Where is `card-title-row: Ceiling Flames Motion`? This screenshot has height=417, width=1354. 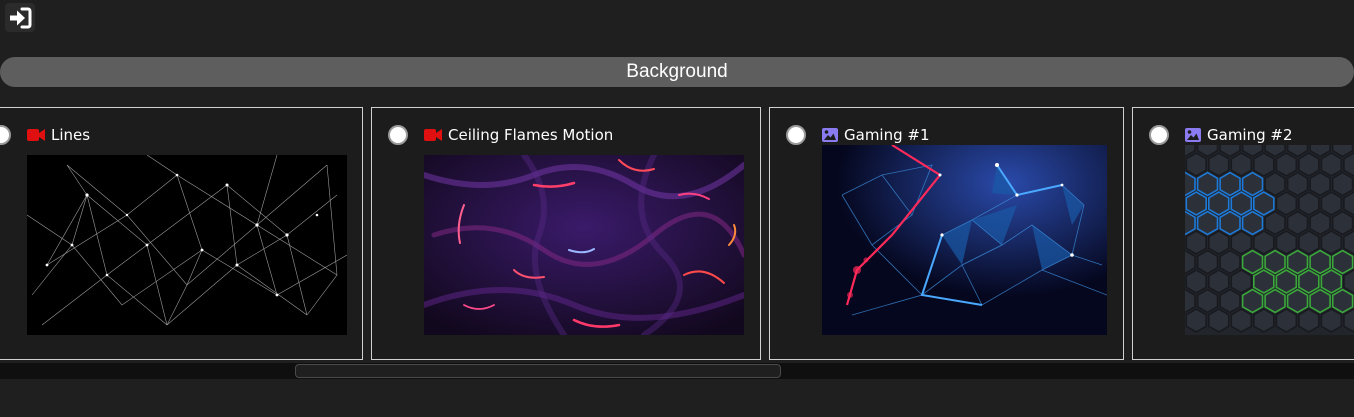 card-title-row: Ceiling Flames Motion is located at coordinates (518, 135).